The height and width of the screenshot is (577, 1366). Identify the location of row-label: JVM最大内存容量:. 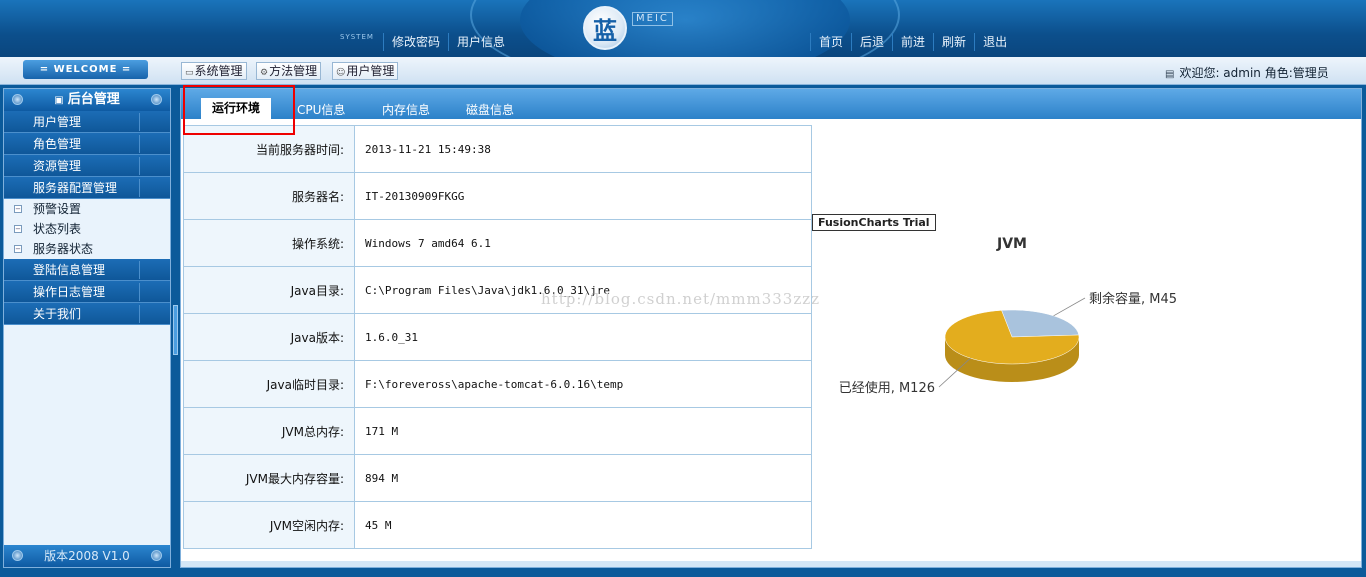
(269, 478).